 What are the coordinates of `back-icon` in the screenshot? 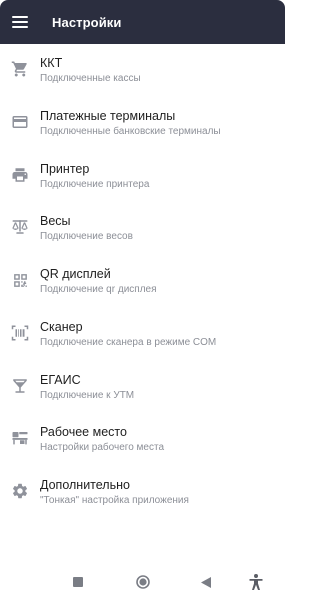 It's located at (206, 582).